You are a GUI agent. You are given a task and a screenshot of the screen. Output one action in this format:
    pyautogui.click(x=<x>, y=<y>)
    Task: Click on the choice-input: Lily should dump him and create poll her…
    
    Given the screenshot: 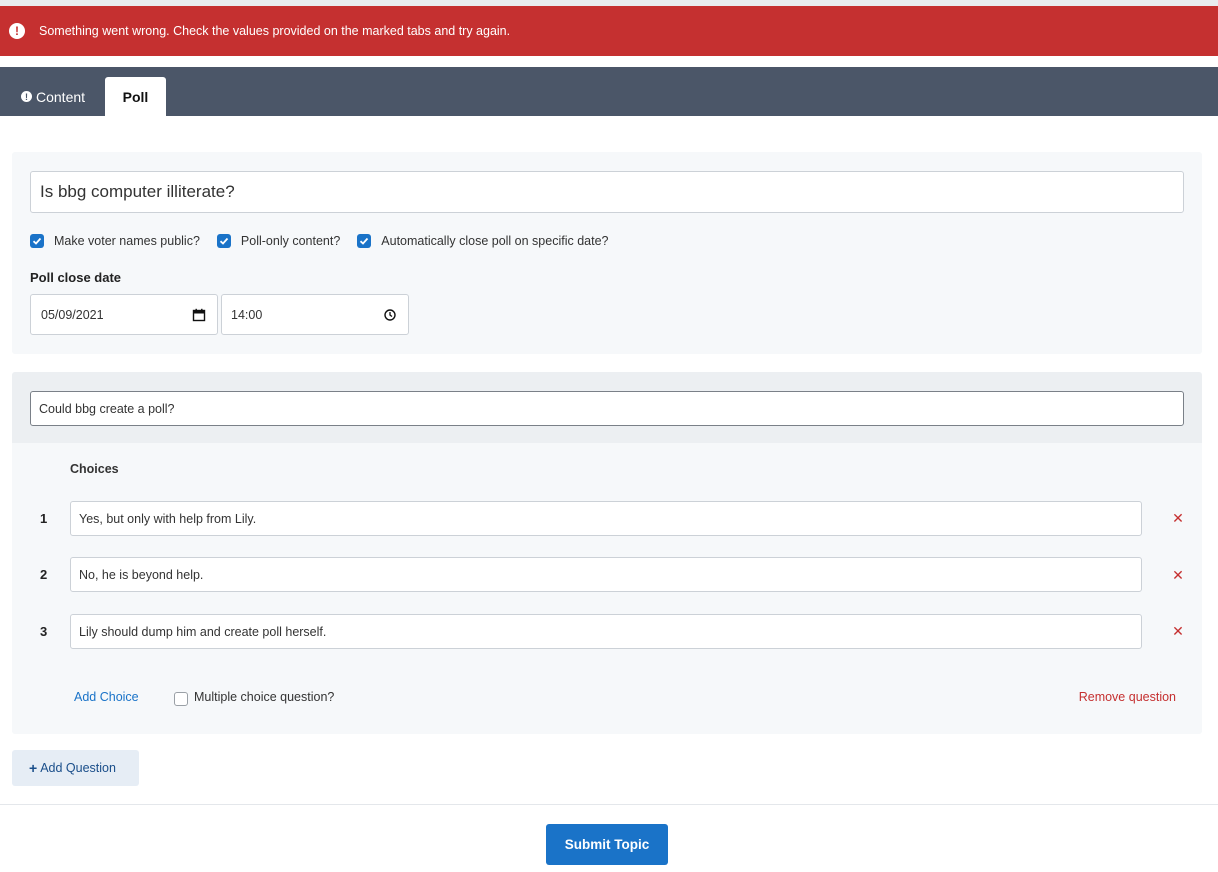 What is the action you would take?
    pyautogui.click(x=606, y=631)
    